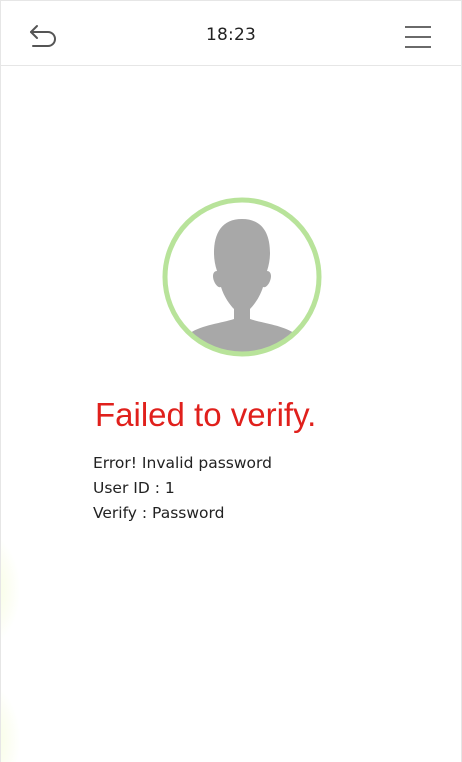 The height and width of the screenshot is (762, 462). I want to click on error-message: Error! Invalid password, so click(182, 463).